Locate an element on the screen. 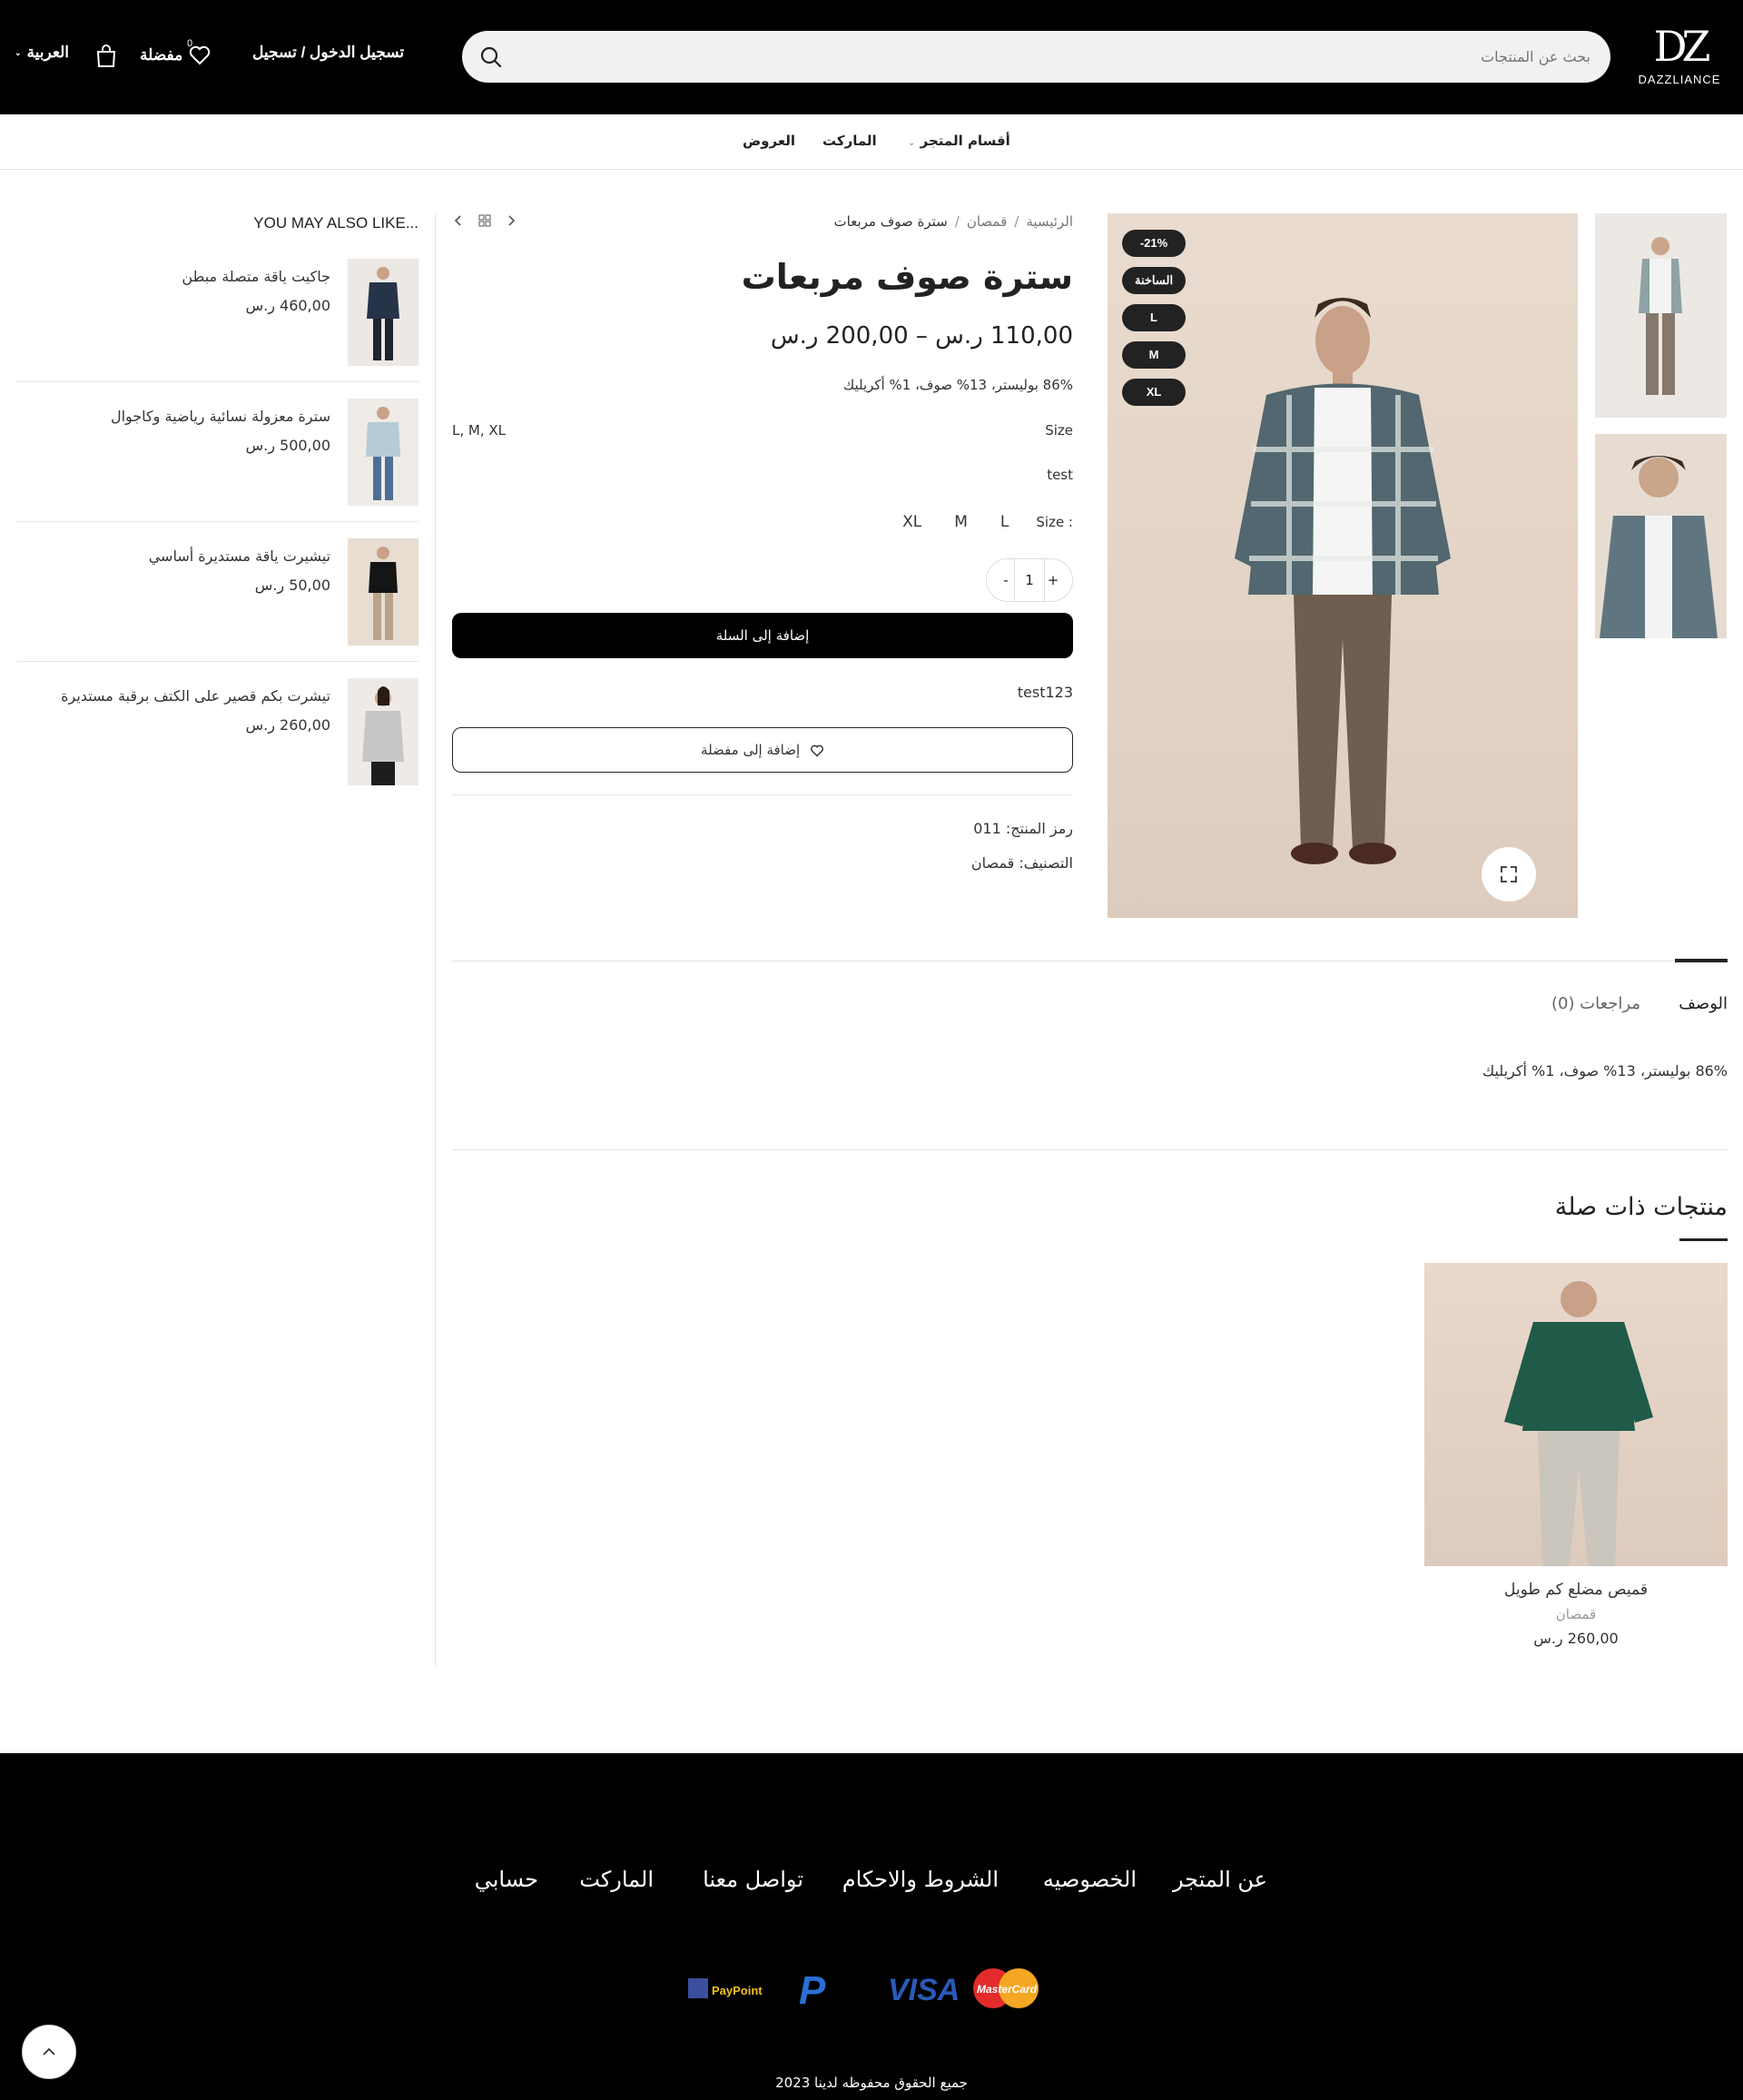 The height and width of the screenshot is (2100, 1743). related-product-category: قمصان is located at coordinates (1576, 1614).